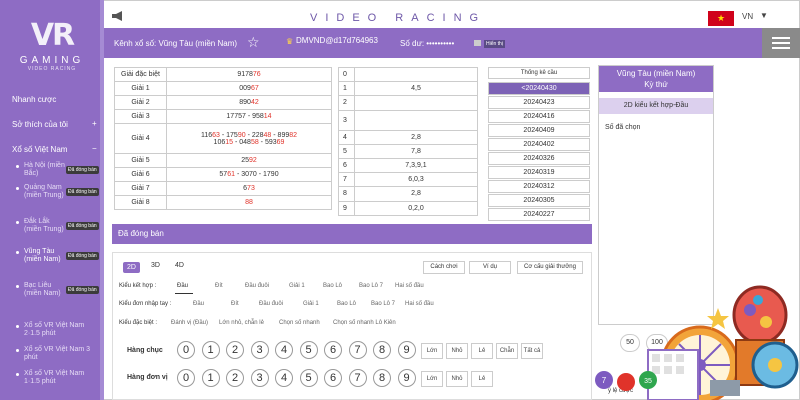 The height and width of the screenshot is (400, 800). What do you see at coordinates (40, 124) in the screenshot?
I see `sidebar-item-favorites: Sở thích của tôi` at bounding box center [40, 124].